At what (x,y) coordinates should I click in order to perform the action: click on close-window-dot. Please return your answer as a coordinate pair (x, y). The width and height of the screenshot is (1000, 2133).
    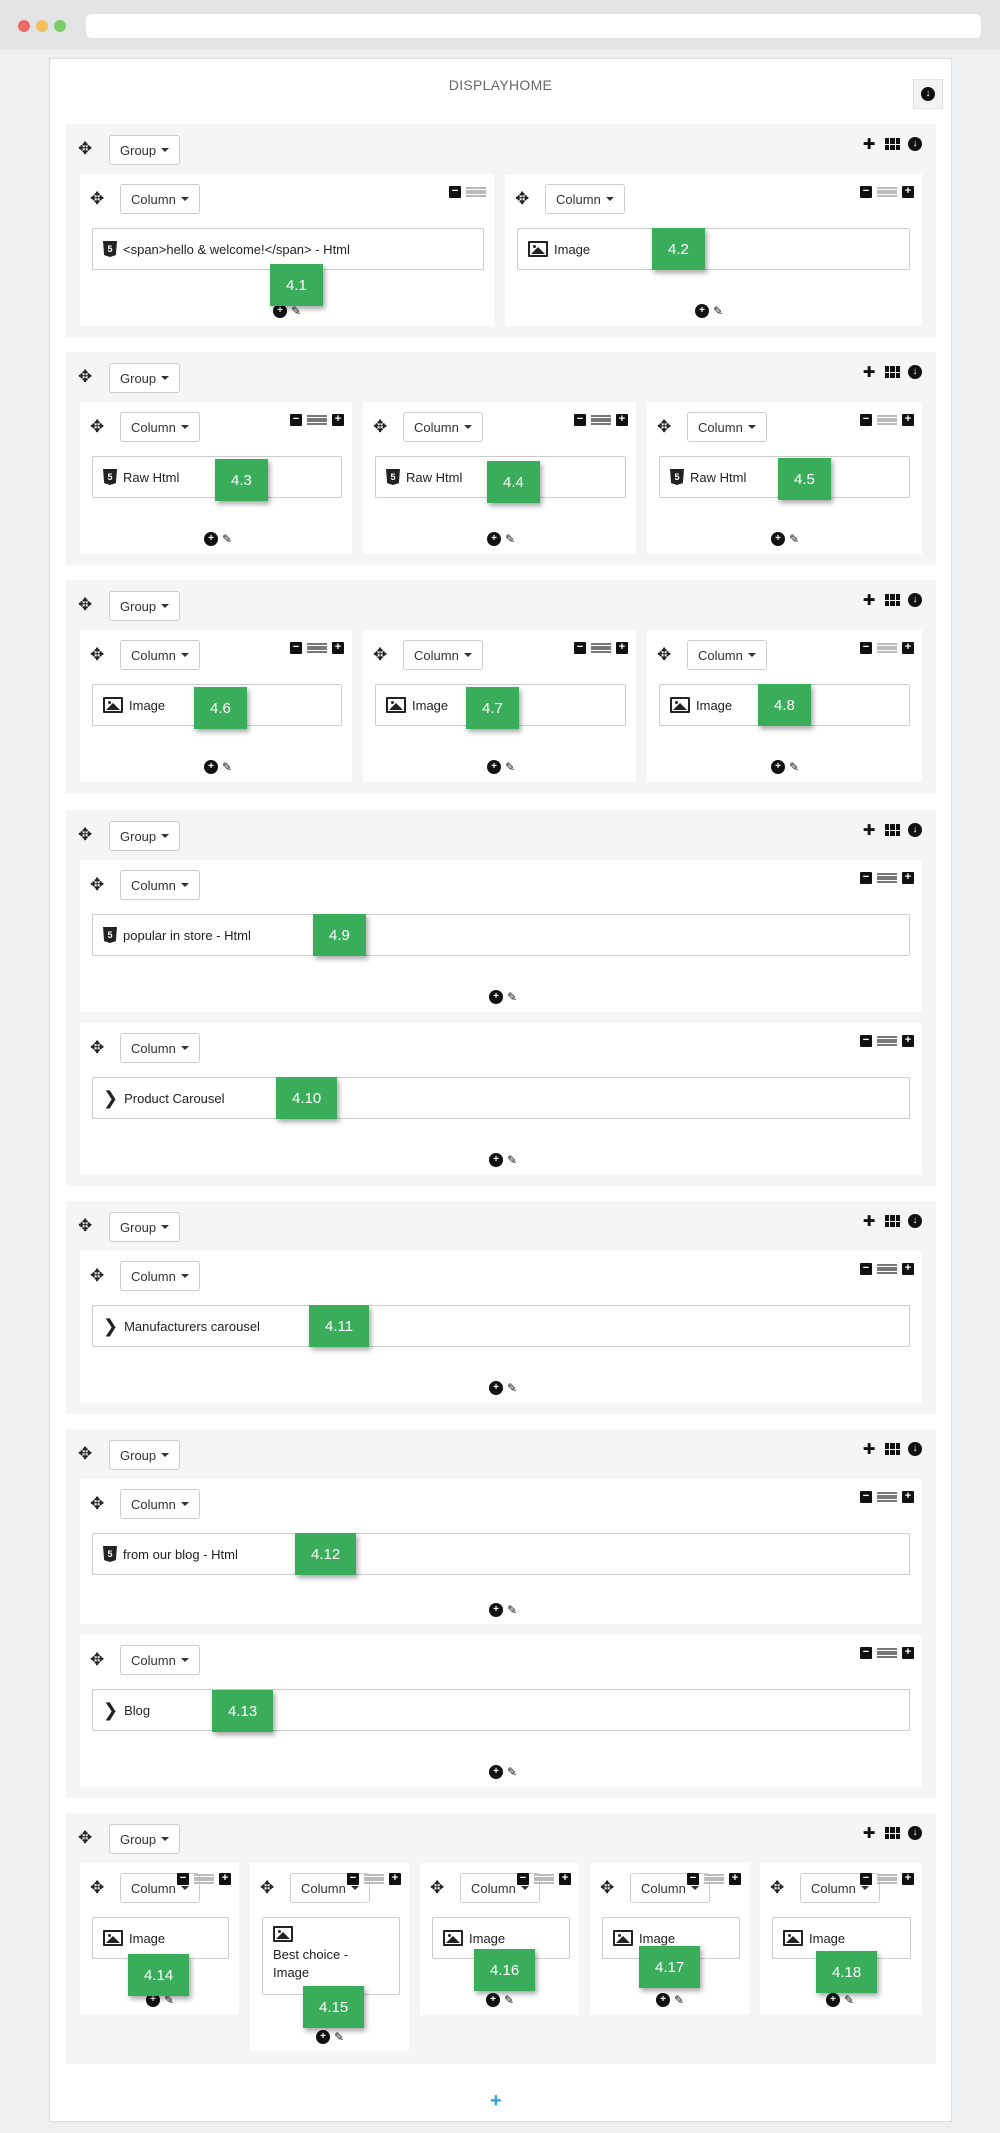
    Looking at the image, I should click on (24, 26).